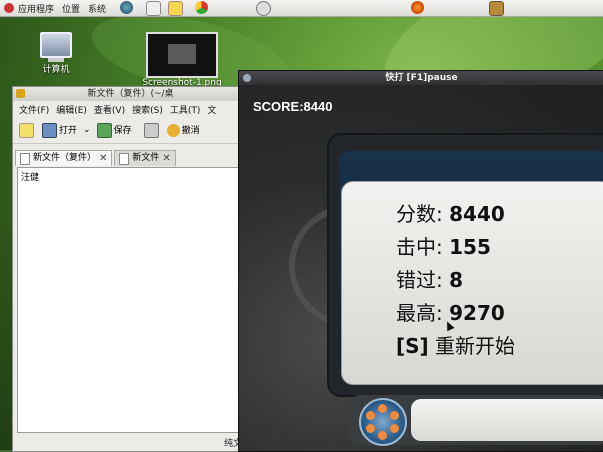 Image resolution: width=603 pixels, height=452 pixels. Describe the element at coordinates (49, 130) in the screenshot. I see `folder-icon` at that location.